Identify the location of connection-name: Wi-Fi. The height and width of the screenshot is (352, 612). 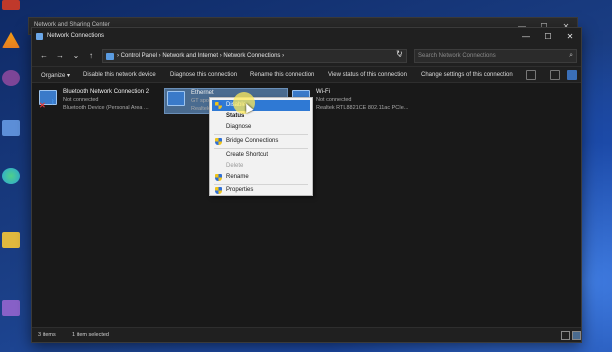
(323, 92).